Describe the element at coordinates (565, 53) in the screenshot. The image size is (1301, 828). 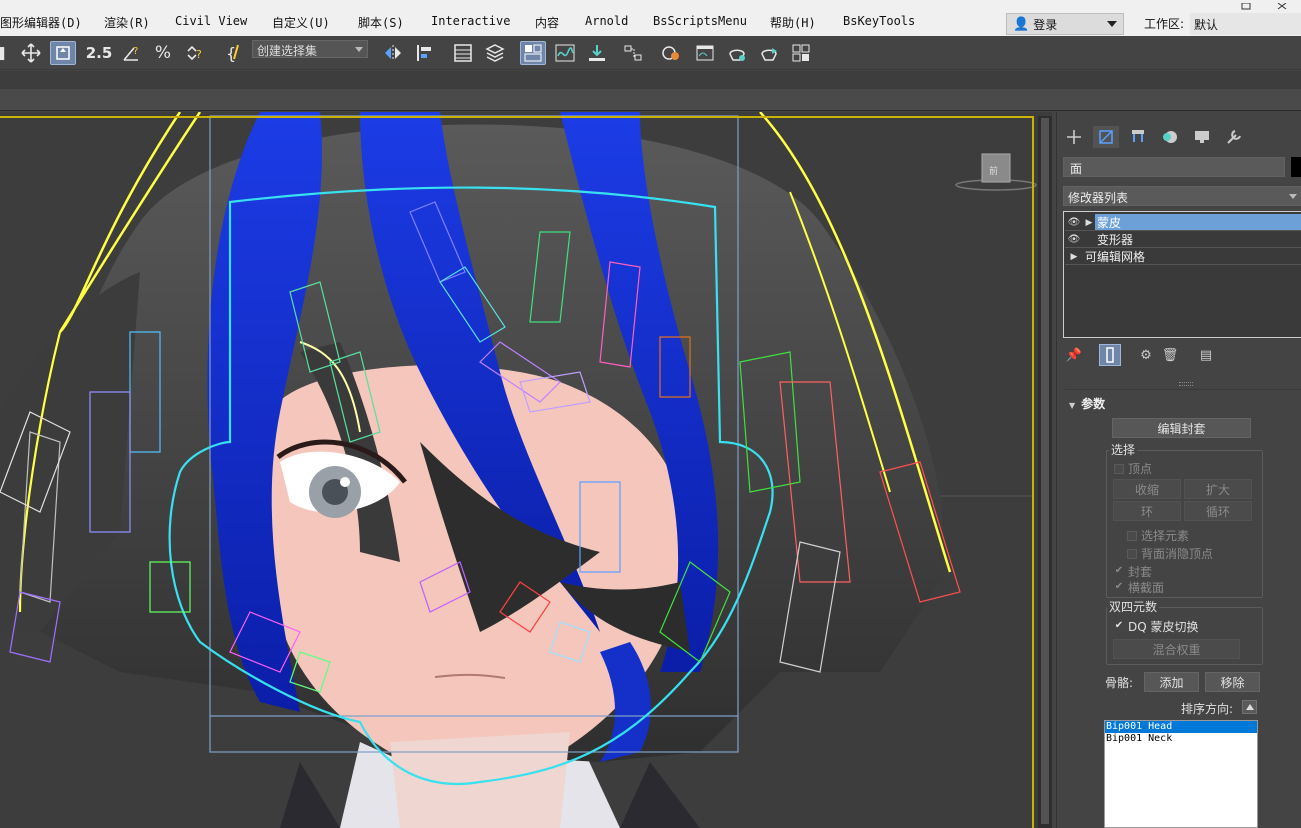
I see `curve-editor-icon` at that location.